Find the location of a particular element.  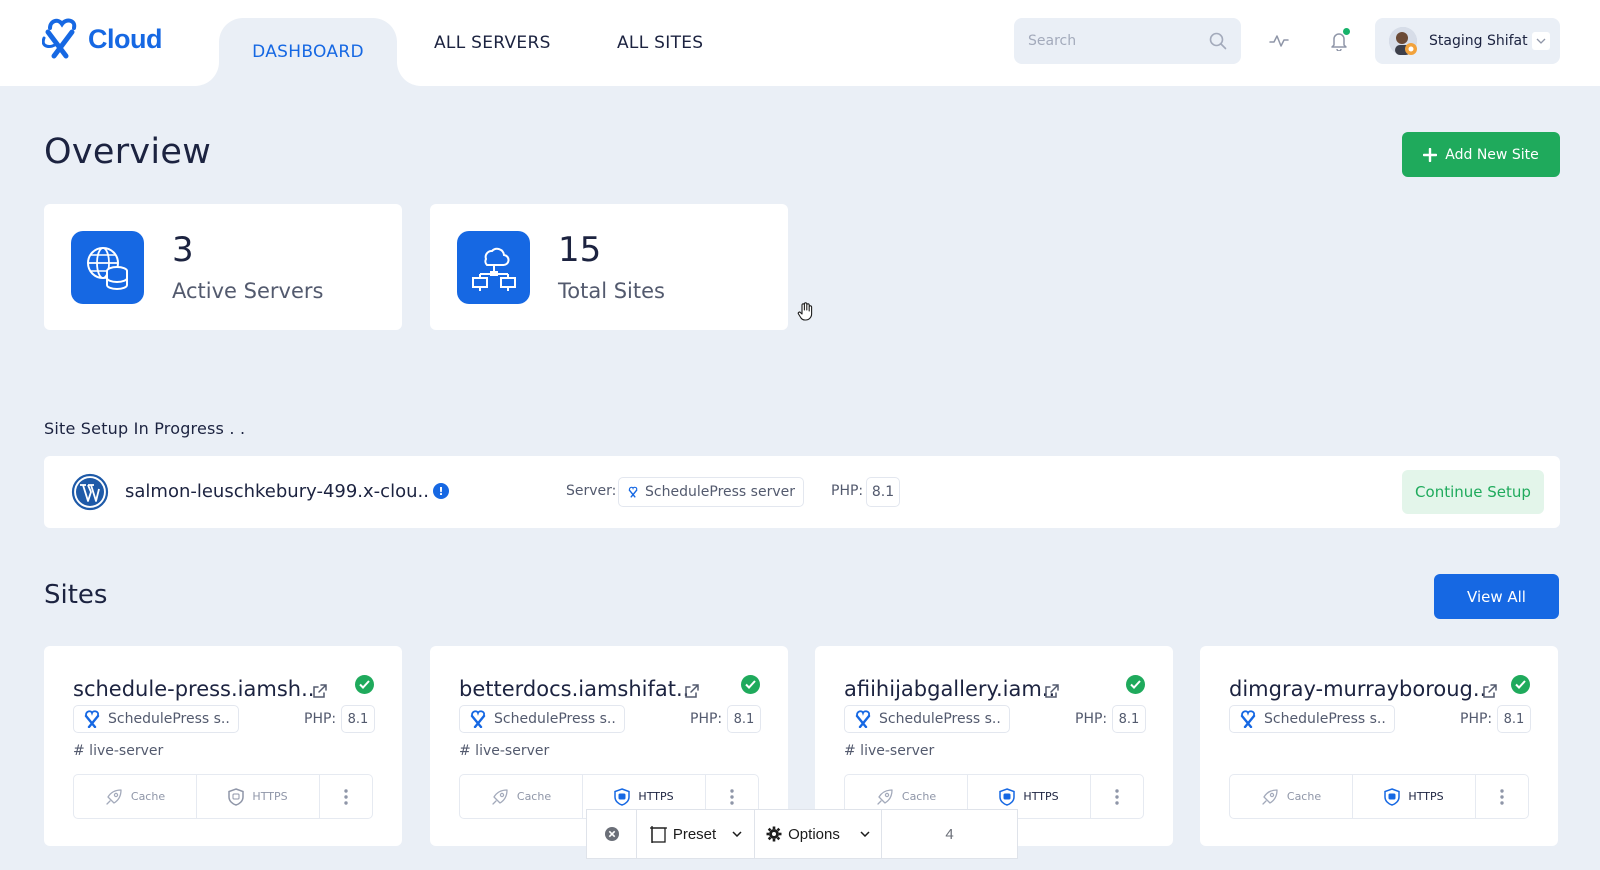

notification-bell-icon is located at coordinates (1339, 41).